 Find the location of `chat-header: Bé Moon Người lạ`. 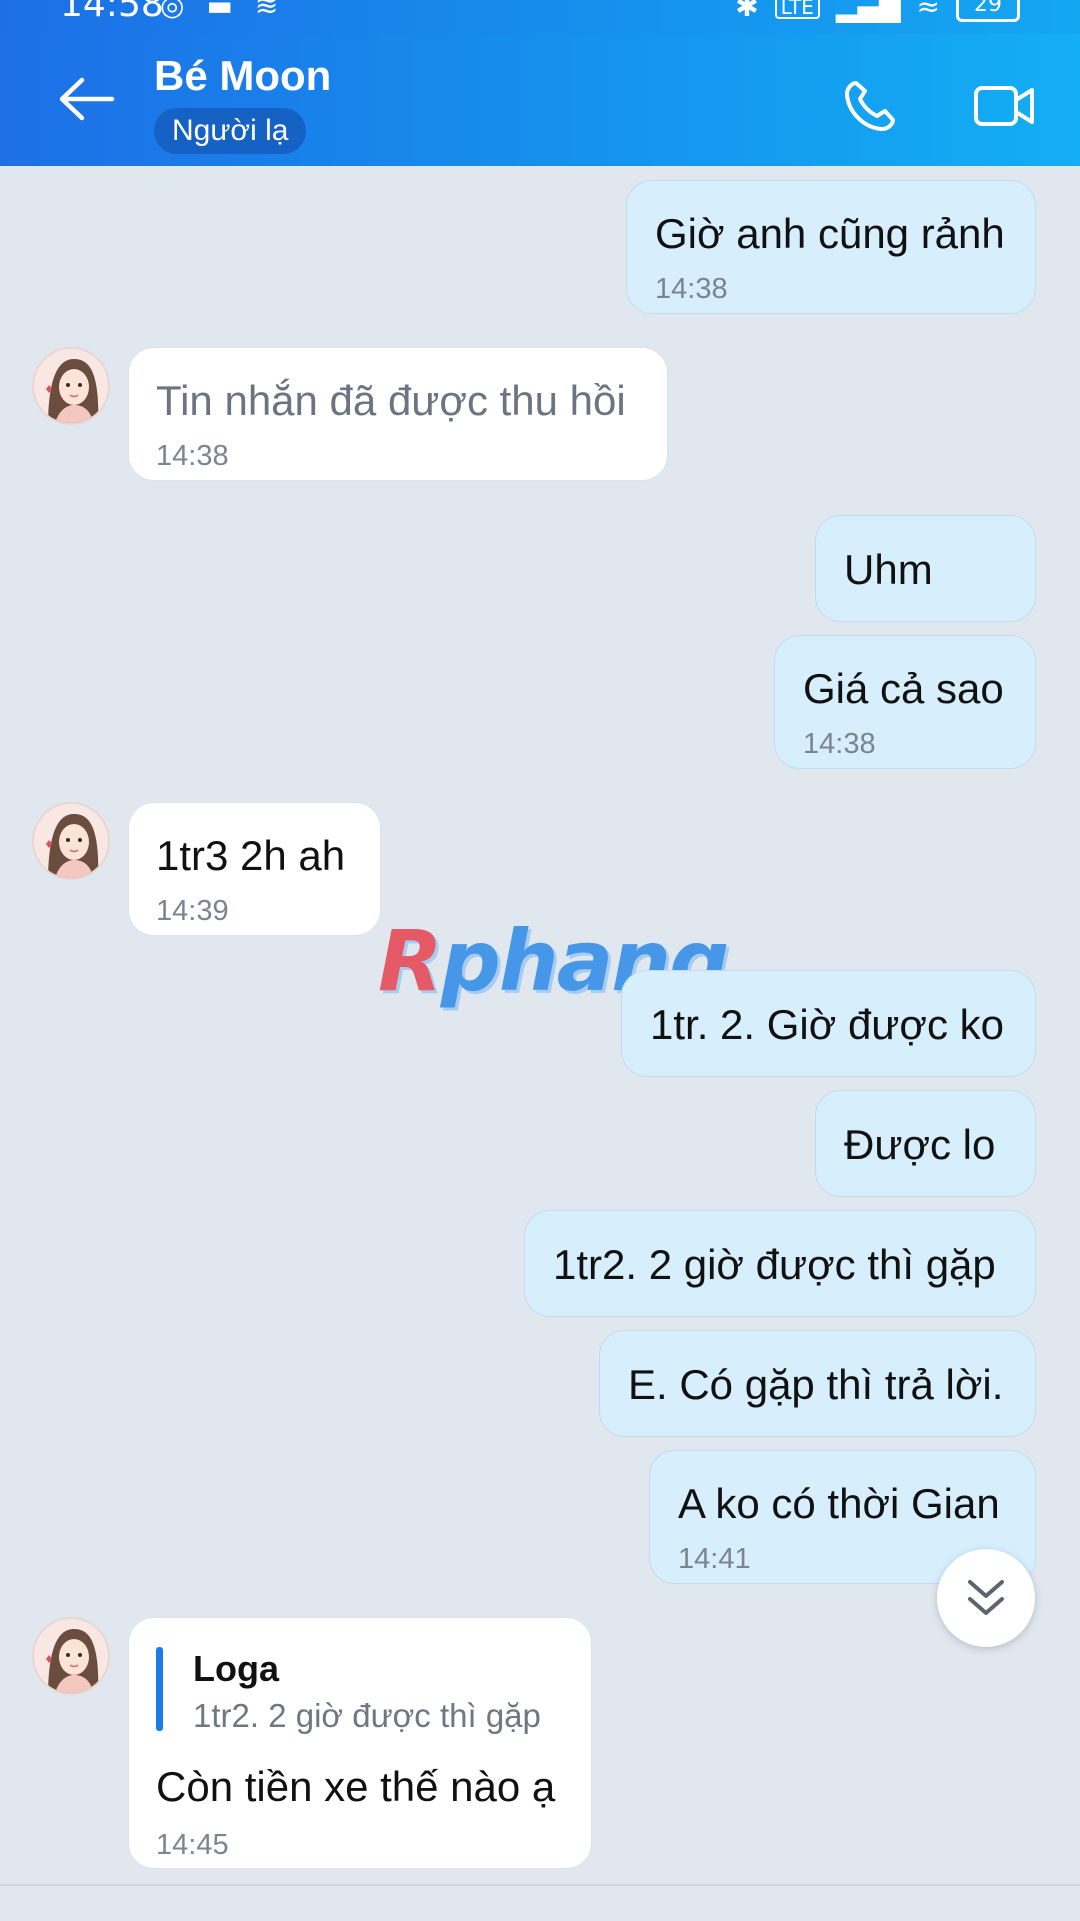

chat-header: Bé Moon Người lạ is located at coordinates (540, 100).